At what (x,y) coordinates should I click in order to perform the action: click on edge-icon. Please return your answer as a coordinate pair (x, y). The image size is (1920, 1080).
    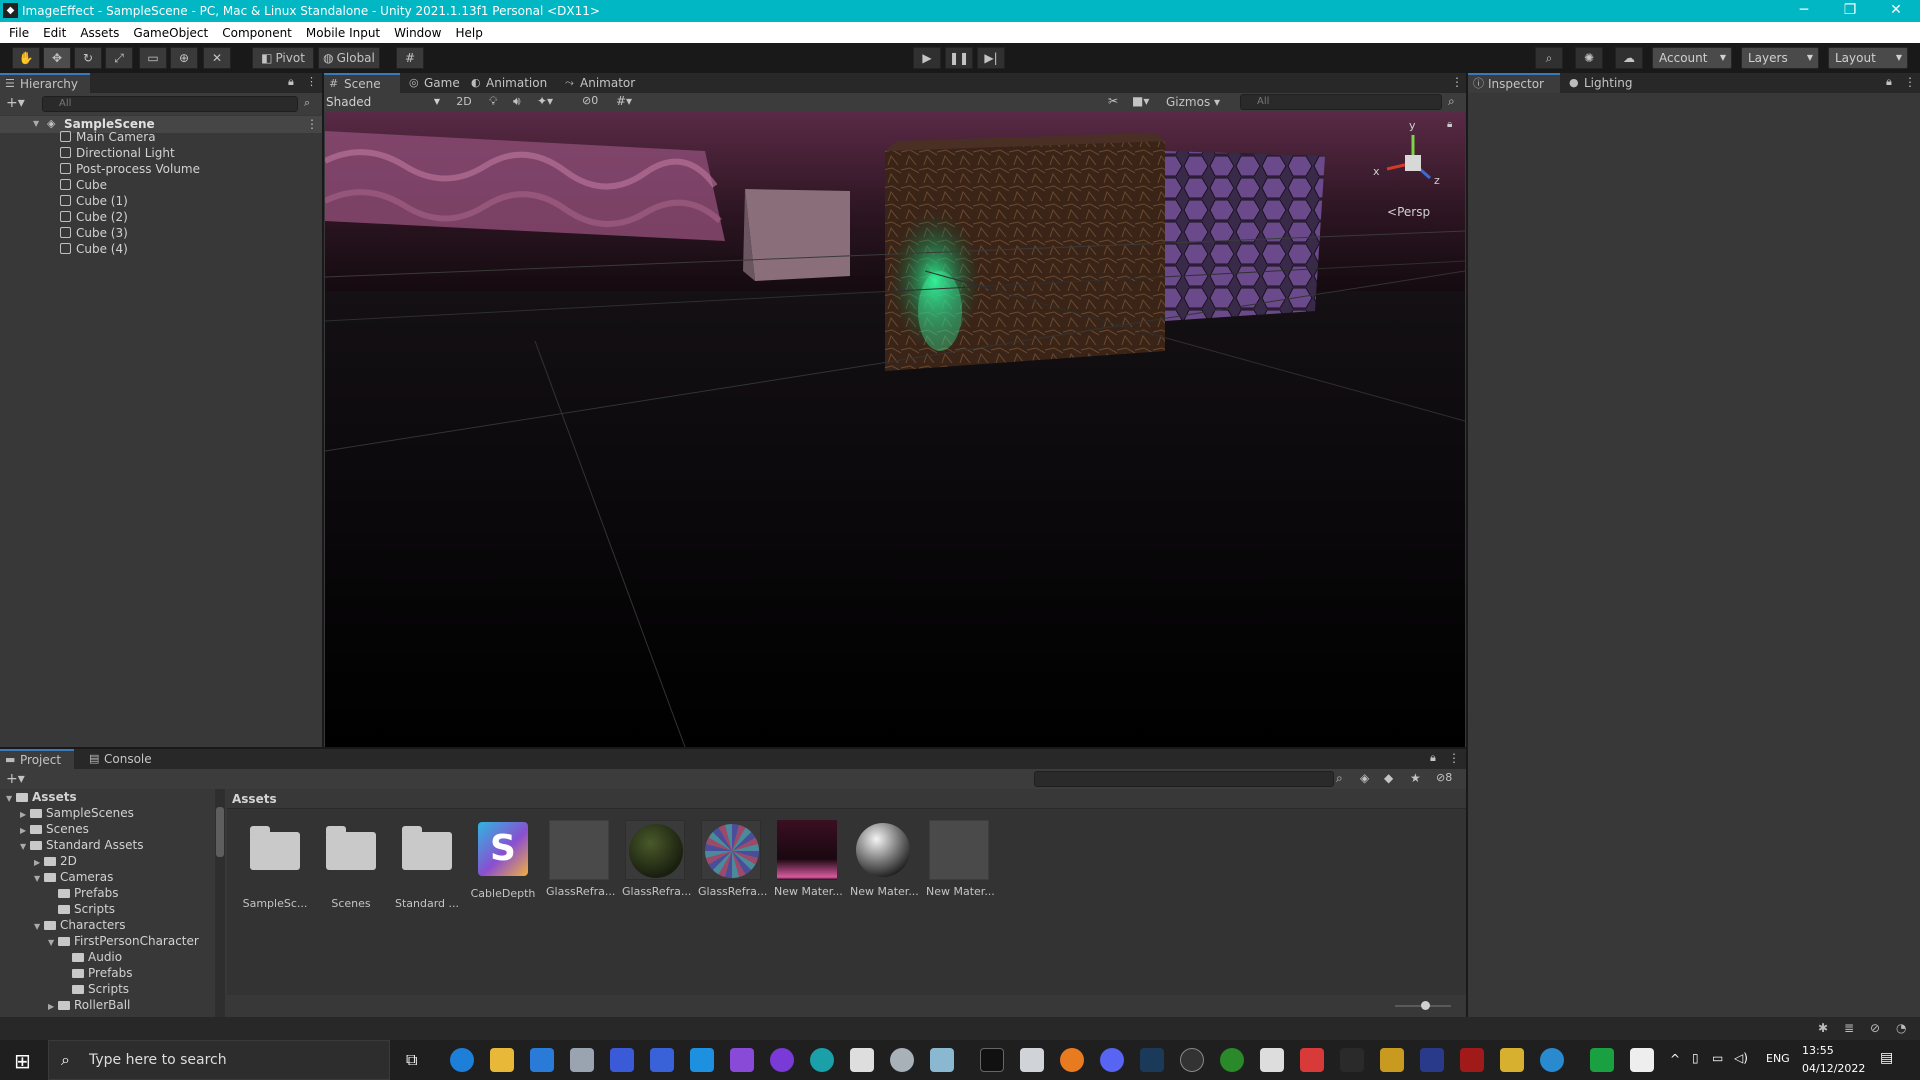
    Looking at the image, I should click on (462, 1060).